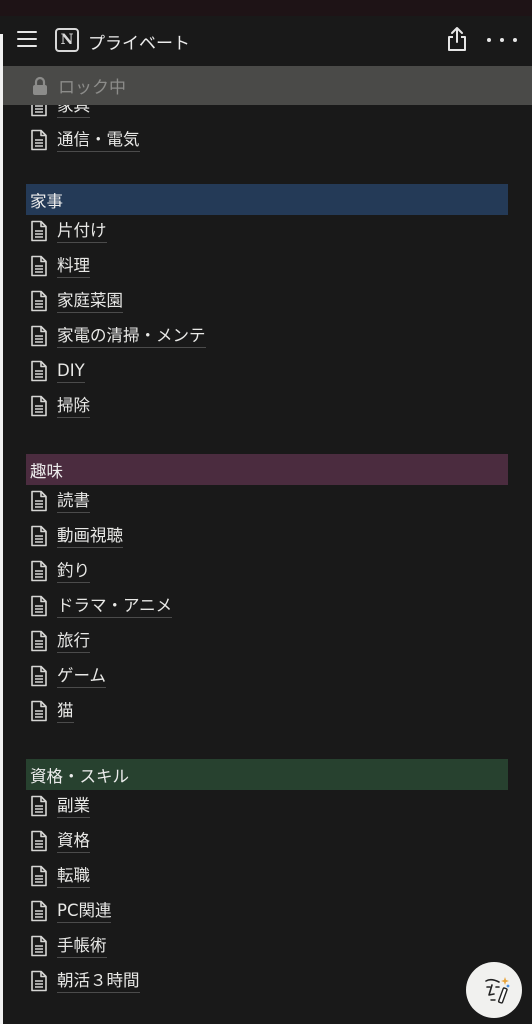  I want to click on list-item: 読書, so click(60, 501).